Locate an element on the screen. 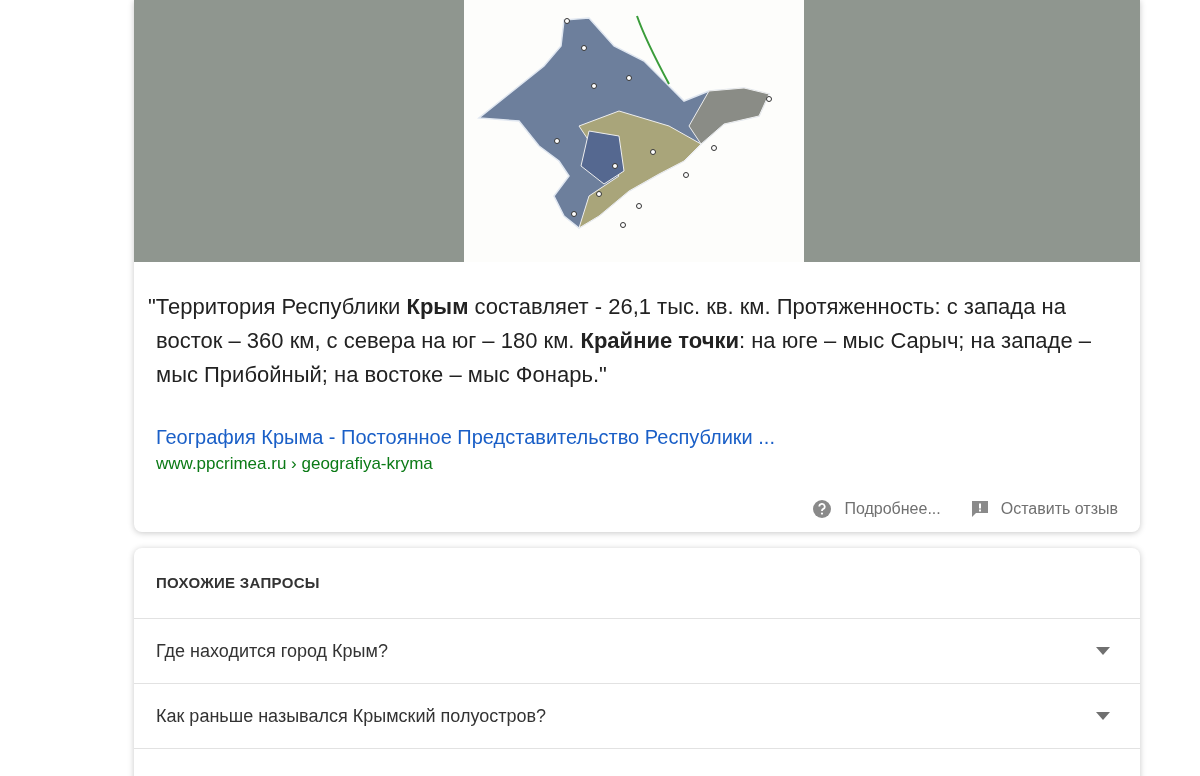  help-icon is located at coordinates (822, 509).